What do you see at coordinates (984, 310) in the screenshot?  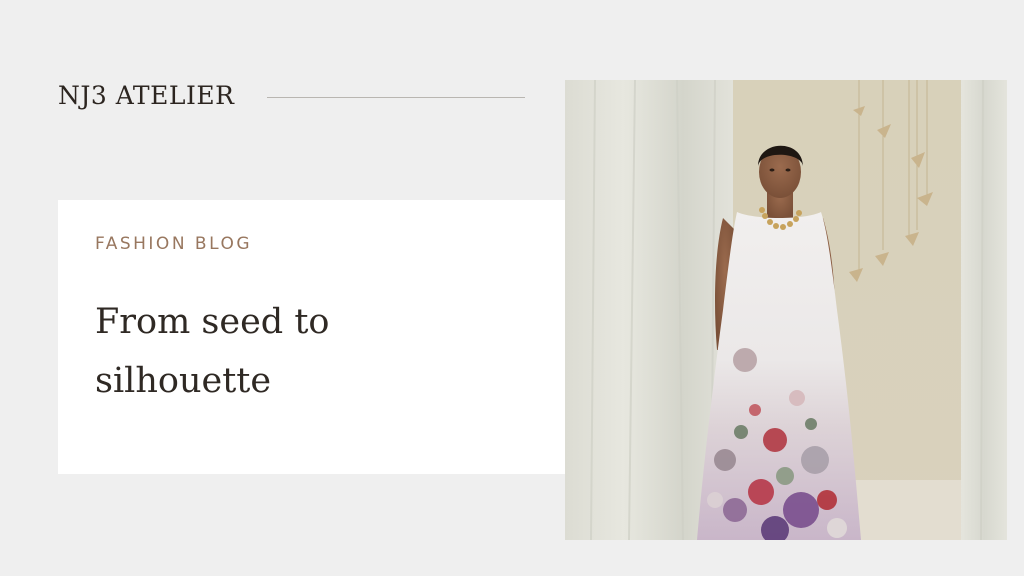 I see `curtain-right` at bounding box center [984, 310].